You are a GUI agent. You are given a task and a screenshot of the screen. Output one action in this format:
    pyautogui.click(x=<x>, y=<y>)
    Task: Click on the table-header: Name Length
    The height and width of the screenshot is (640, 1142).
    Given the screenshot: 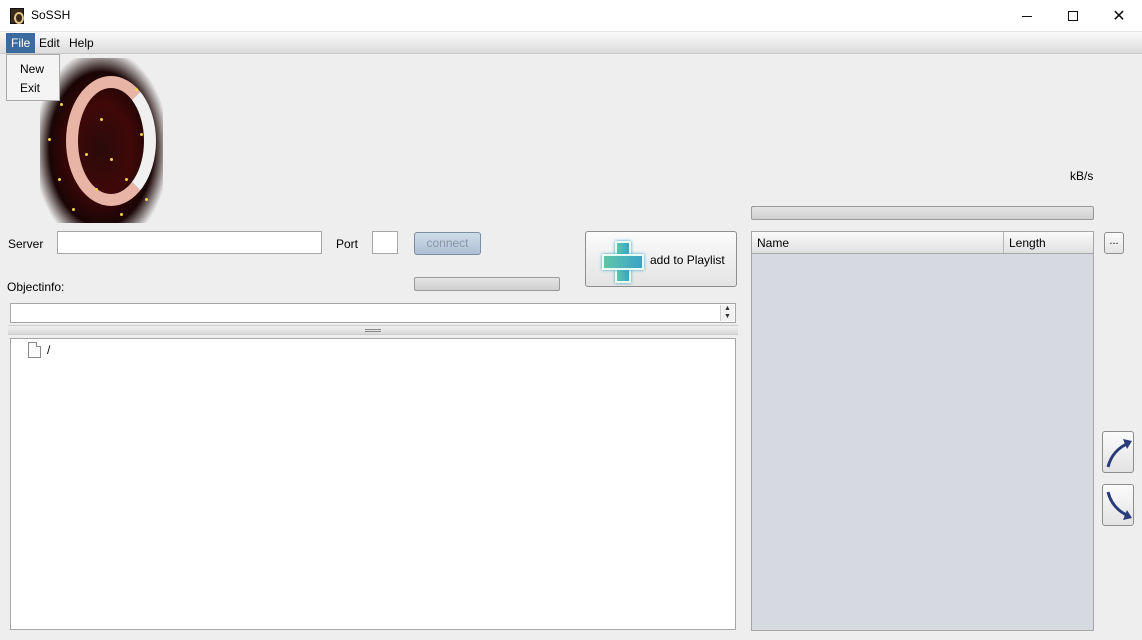 What is the action you would take?
    pyautogui.click(x=922, y=243)
    